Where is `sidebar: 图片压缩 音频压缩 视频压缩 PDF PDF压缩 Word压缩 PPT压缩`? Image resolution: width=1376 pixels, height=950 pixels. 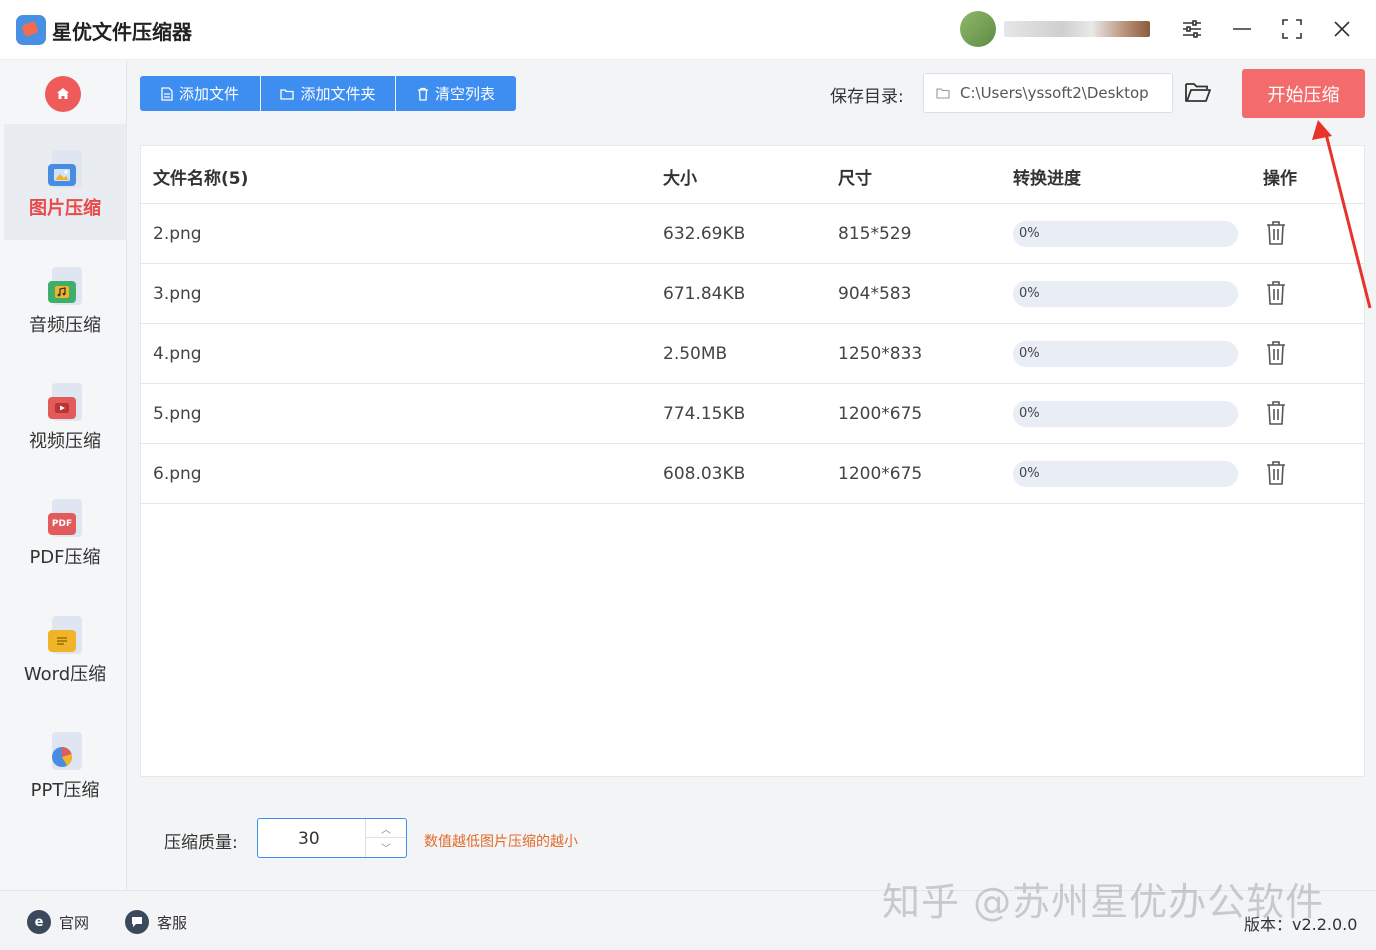 sidebar: 图片压缩 音频压缩 视频压缩 PDF PDF压缩 Word压缩 PPT压缩 is located at coordinates (63, 475).